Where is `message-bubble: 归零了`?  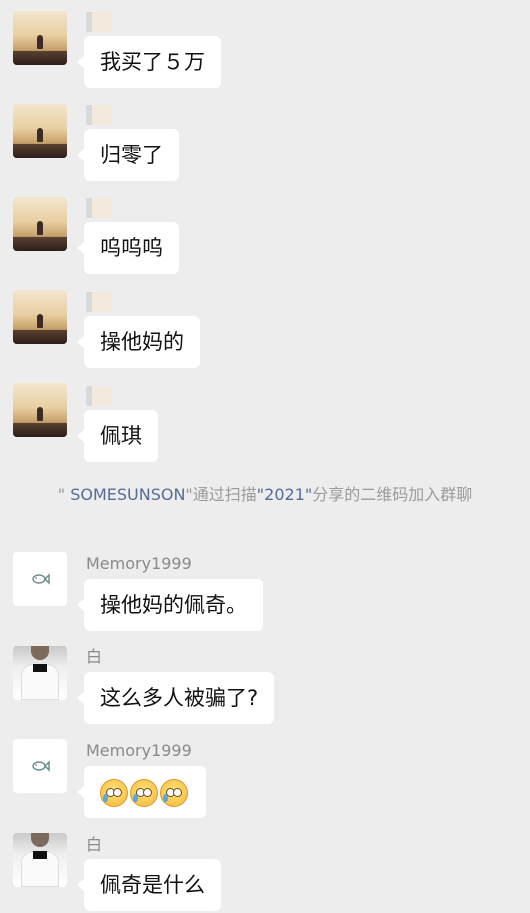 message-bubble: 归零了 is located at coordinates (128, 155).